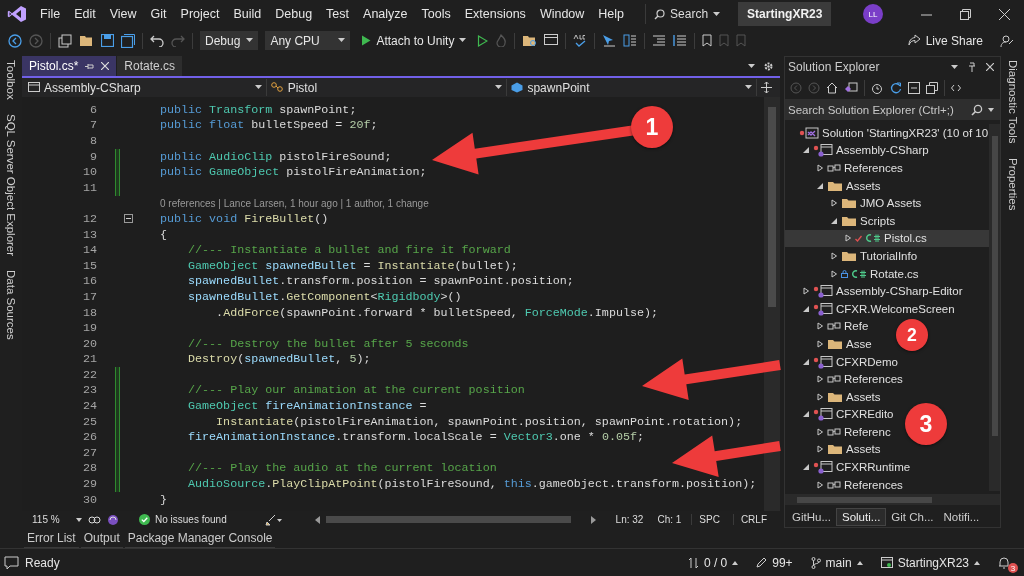 The height and width of the screenshot is (576, 1024). What do you see at coordinates (157, 40) in the screenshot?
I see `undo-icon` at bounding box center [157, 40].